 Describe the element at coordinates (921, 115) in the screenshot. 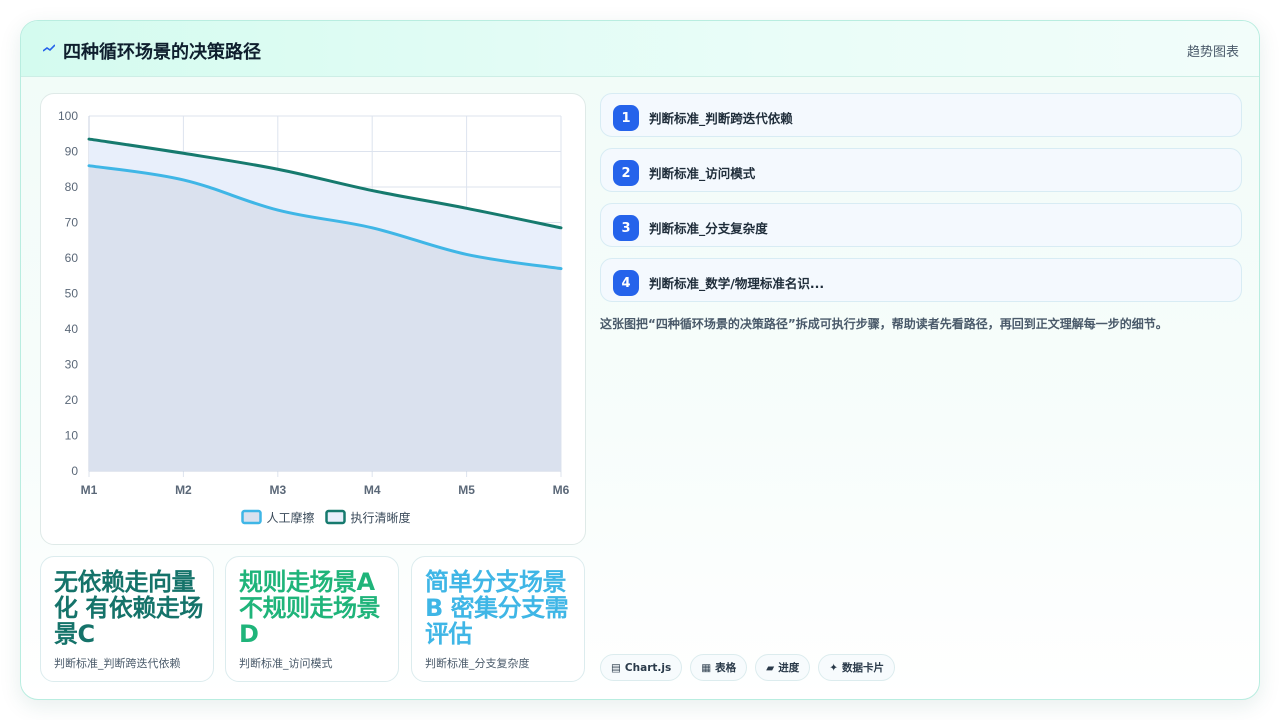

I see `step-item: 1 判断标准_判断跨迭代依赖` at that location.